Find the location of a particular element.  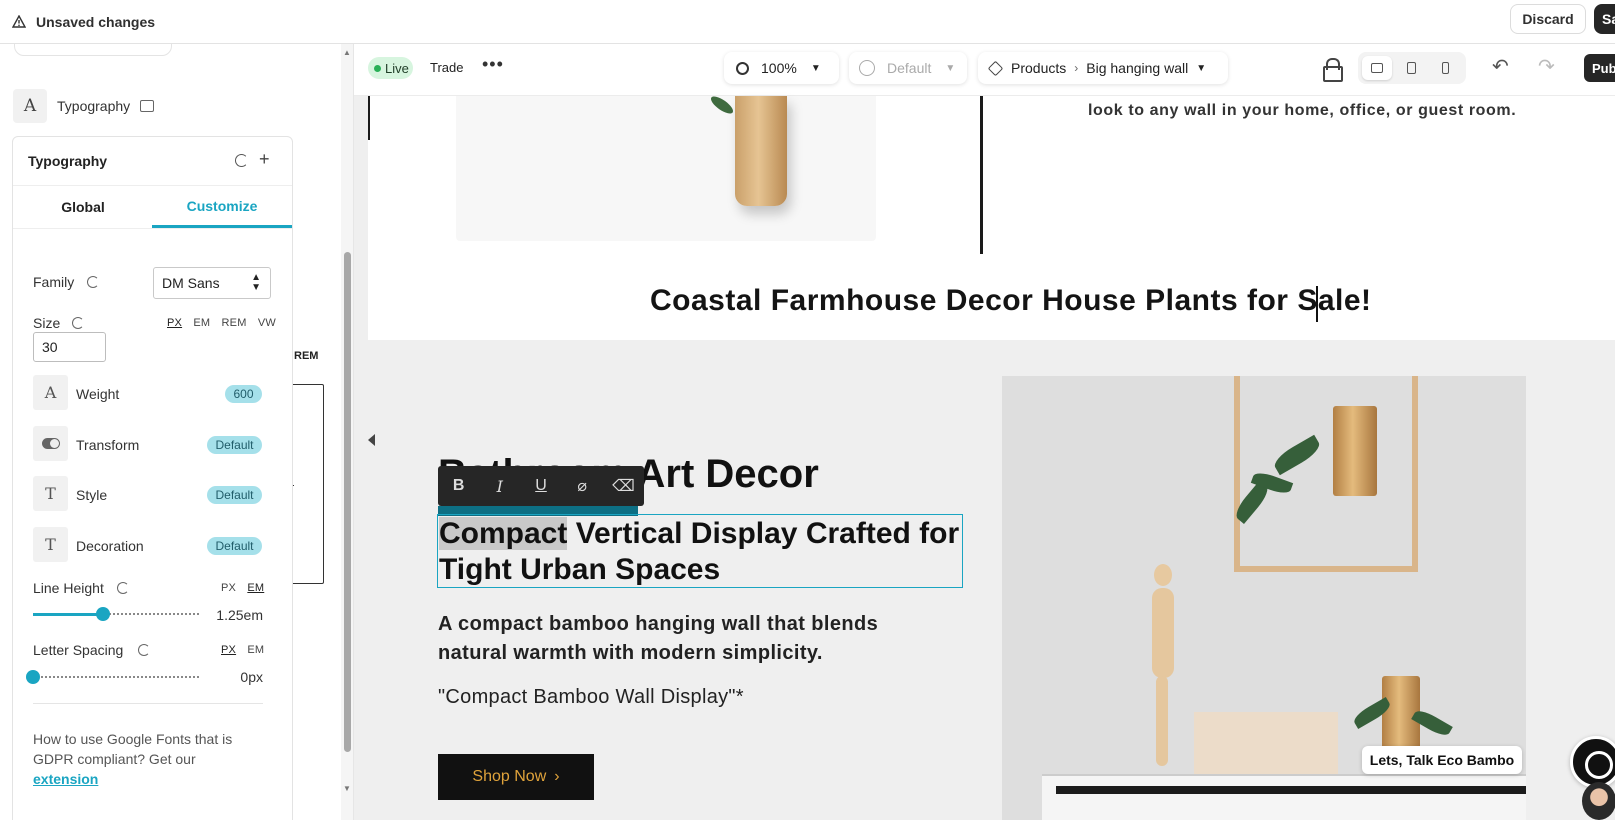

decoration-badge: Default is located at coordinates (234, 546).